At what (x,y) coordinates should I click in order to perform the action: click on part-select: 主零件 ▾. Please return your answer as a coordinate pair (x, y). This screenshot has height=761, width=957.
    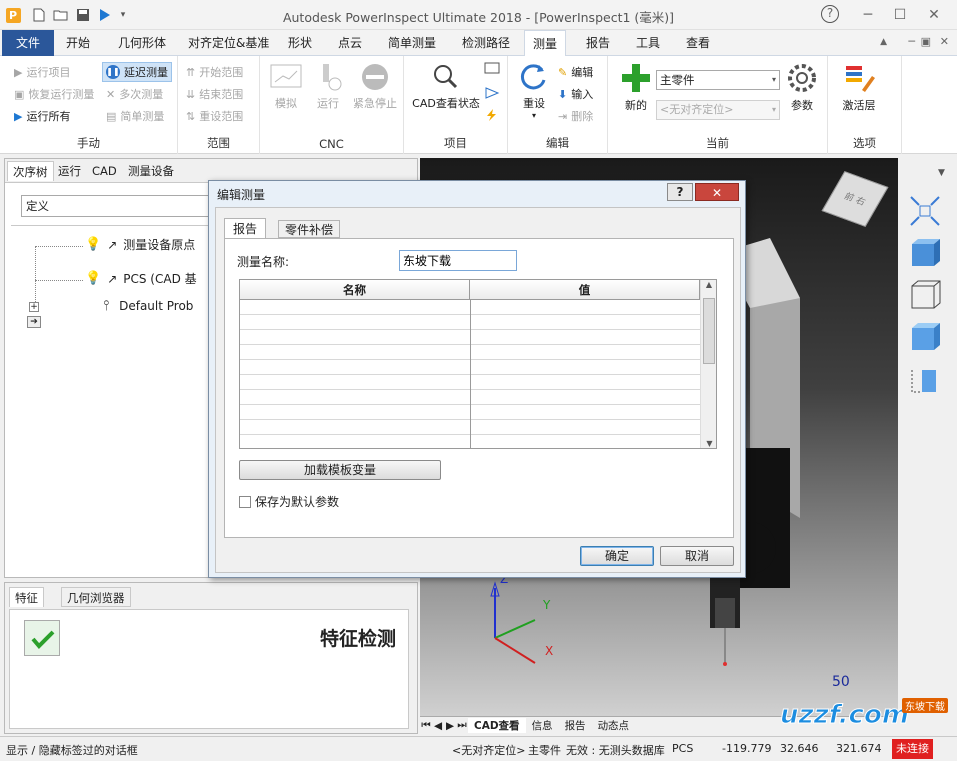
    Looking at the image, I should click on (718, 80).